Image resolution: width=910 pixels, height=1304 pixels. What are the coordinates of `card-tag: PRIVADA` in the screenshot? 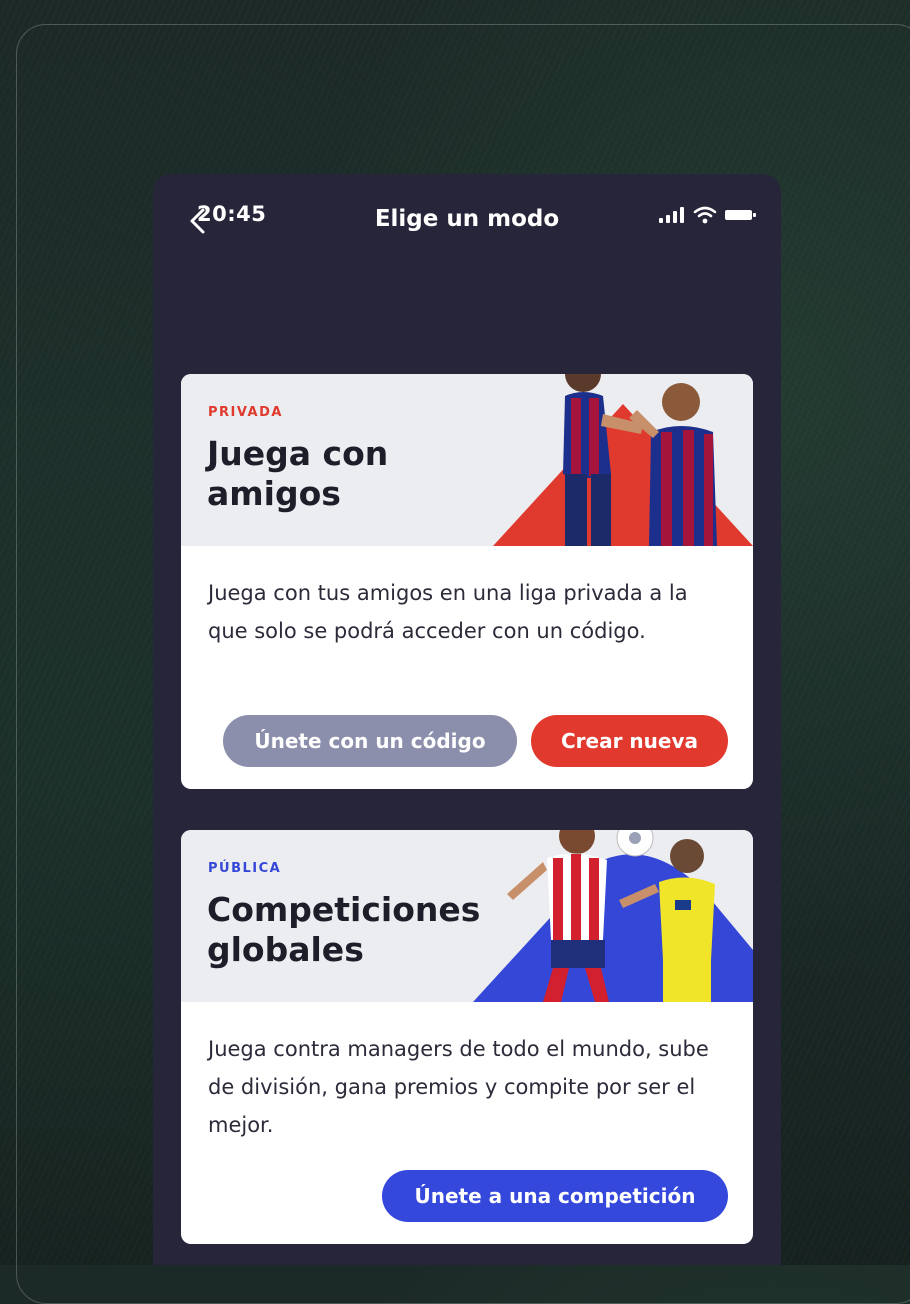 It's located at (245, 412).